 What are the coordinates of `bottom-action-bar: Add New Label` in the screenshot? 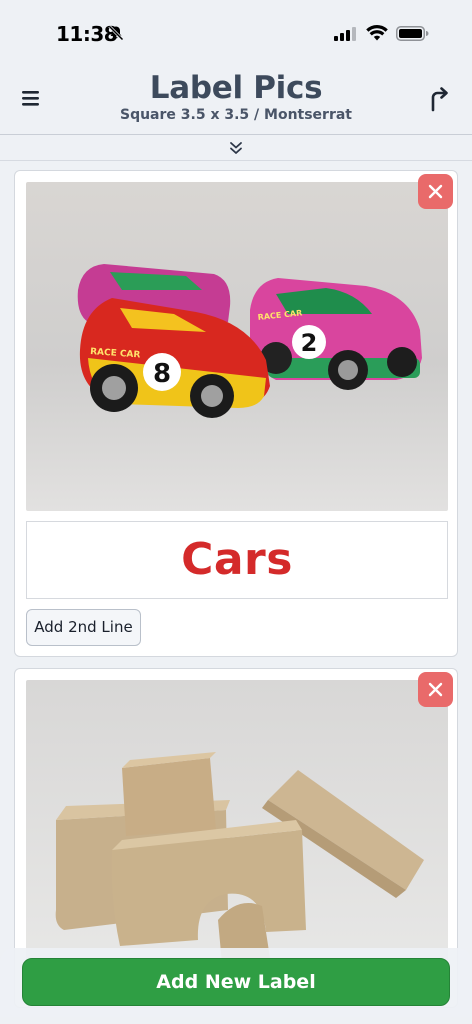 It's located at (236, 986).